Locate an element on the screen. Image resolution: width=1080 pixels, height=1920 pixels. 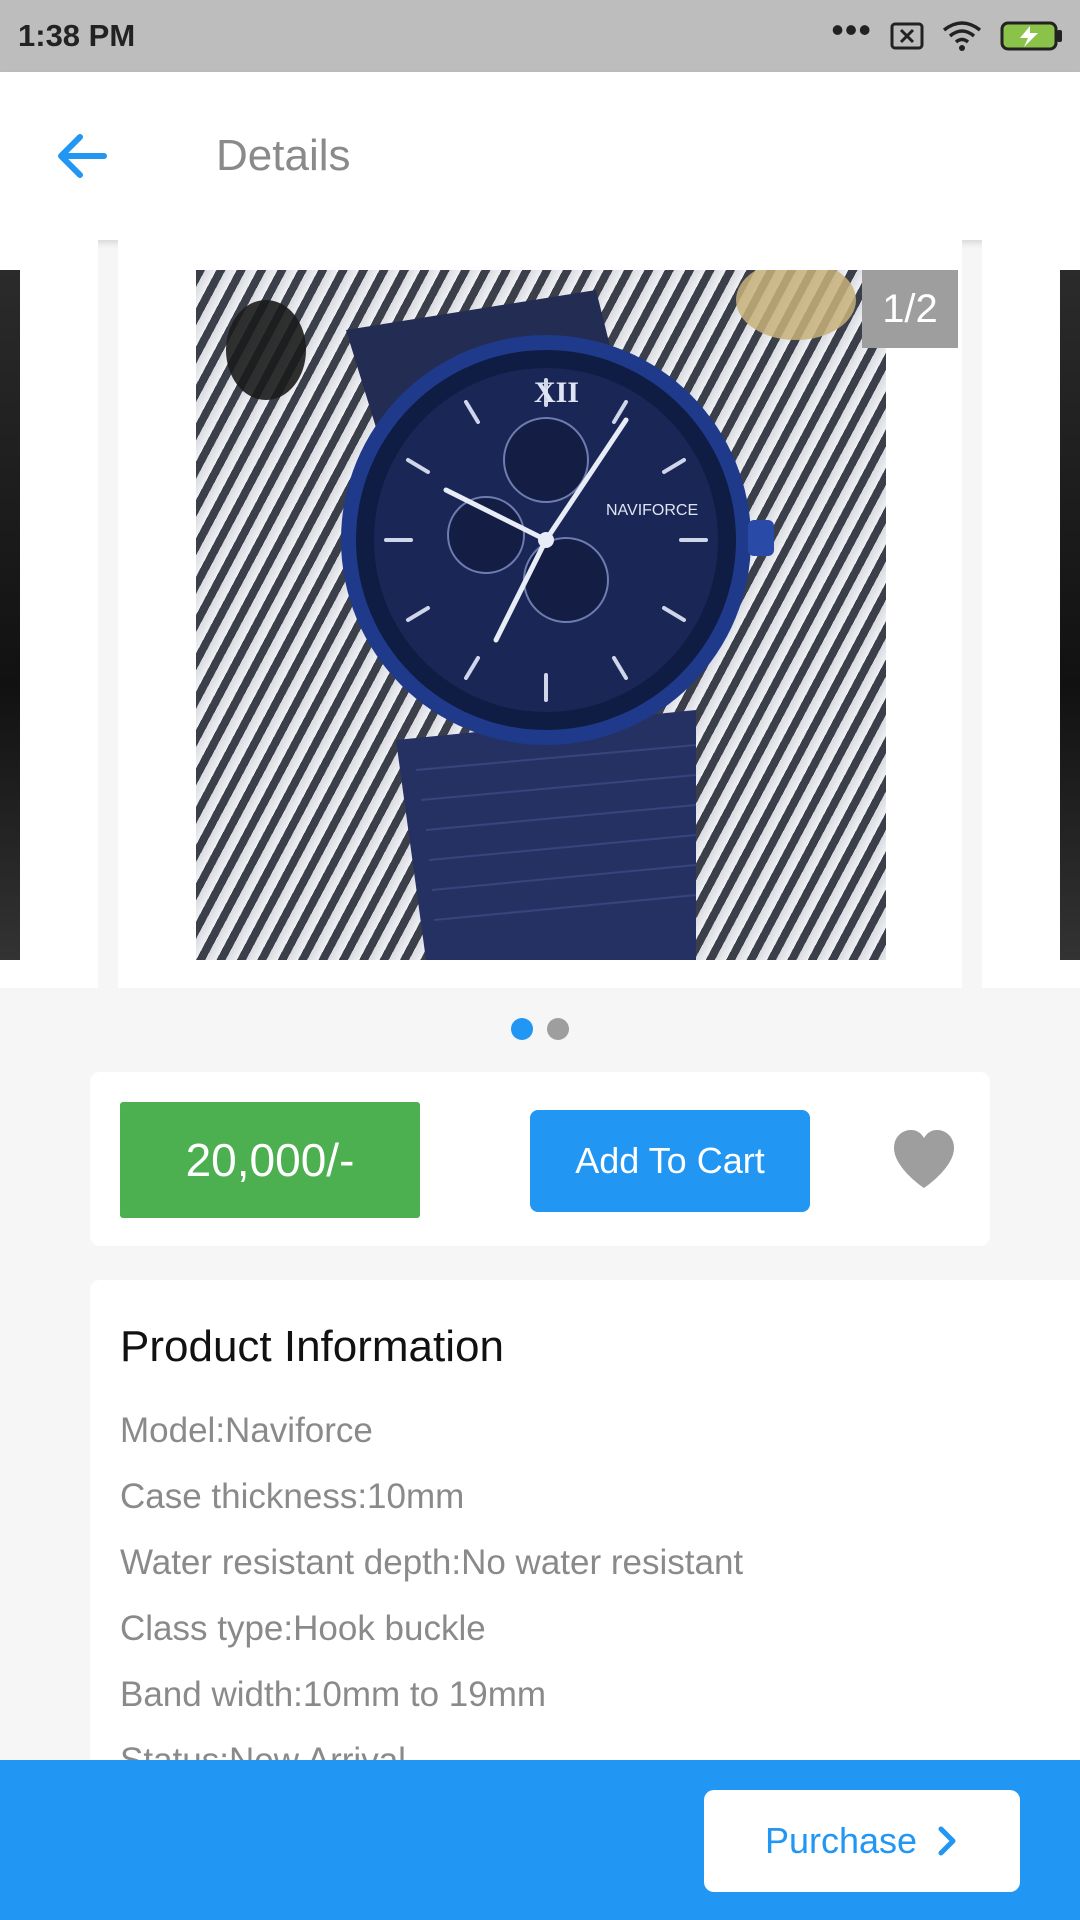
page-indicator is located at coordinates (540, 1029).